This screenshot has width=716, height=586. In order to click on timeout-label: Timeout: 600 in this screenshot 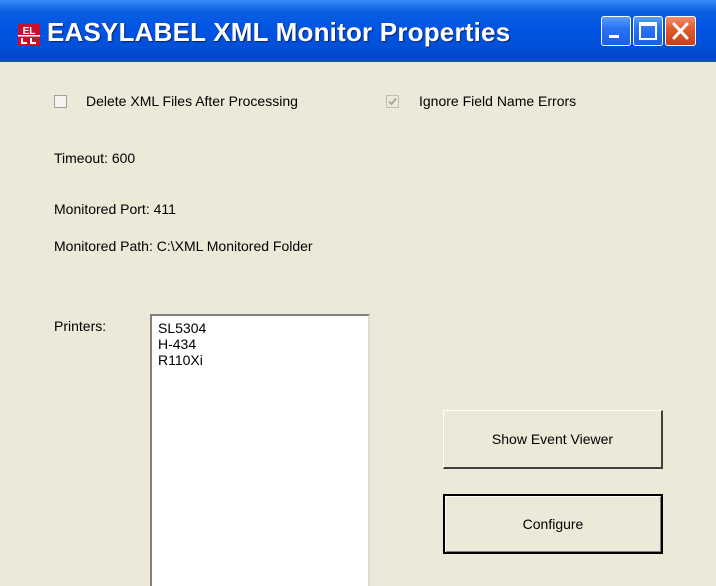, I will do `click(95, 158)`.